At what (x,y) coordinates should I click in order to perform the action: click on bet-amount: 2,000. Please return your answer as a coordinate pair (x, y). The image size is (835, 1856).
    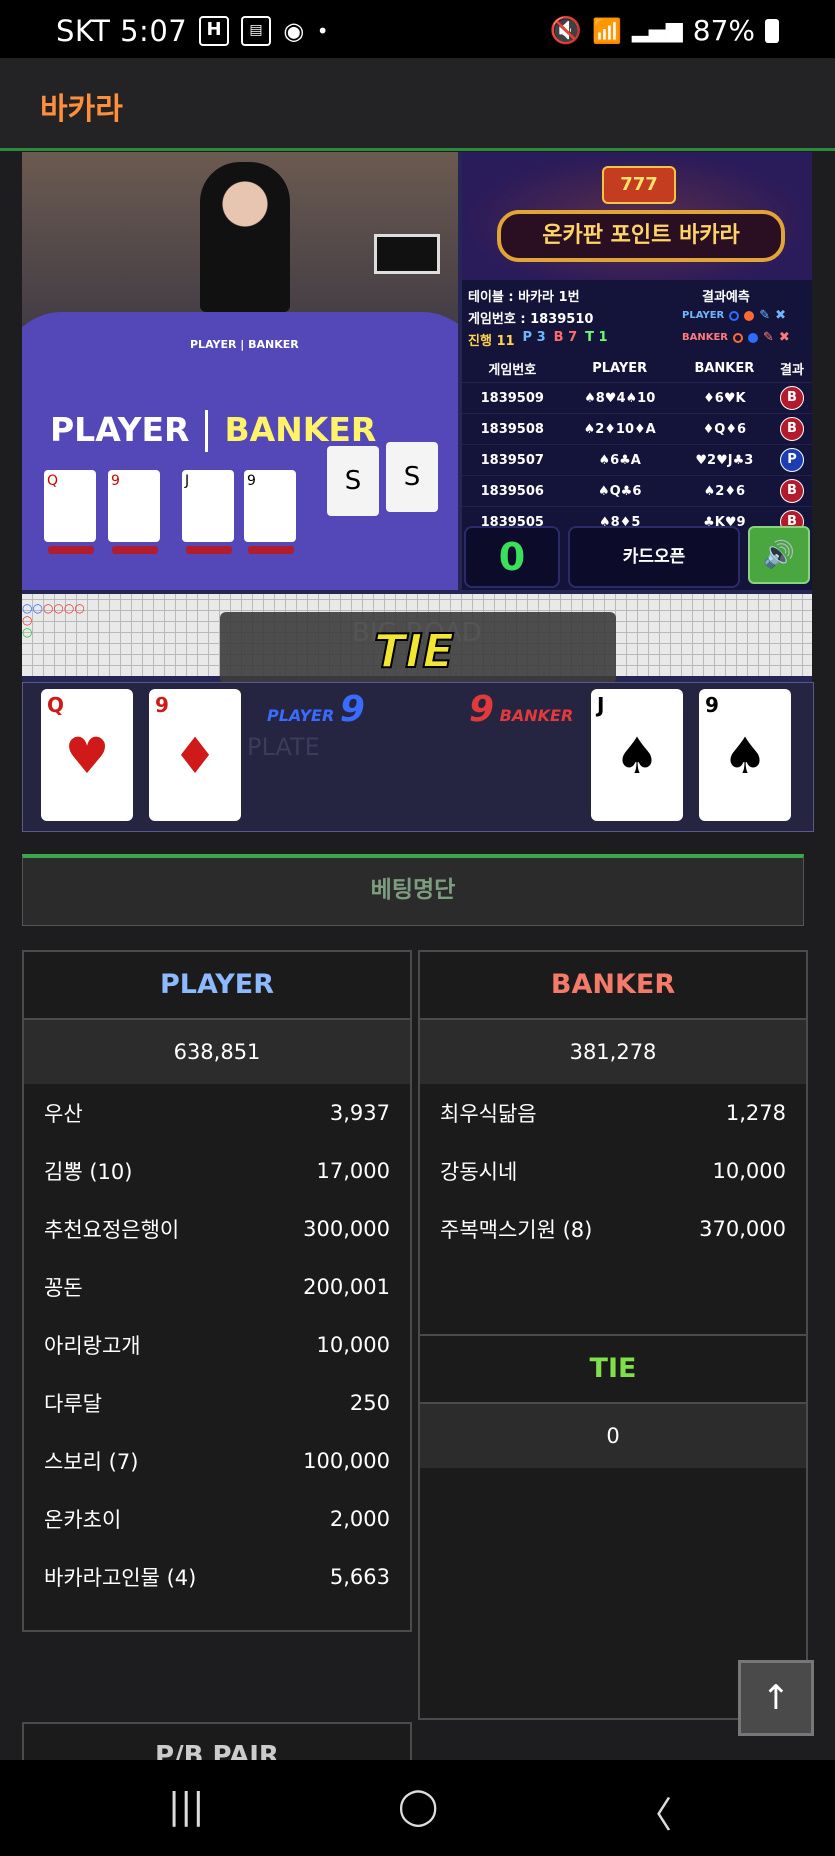
    Looking at the image, I should click on (359, 1519).